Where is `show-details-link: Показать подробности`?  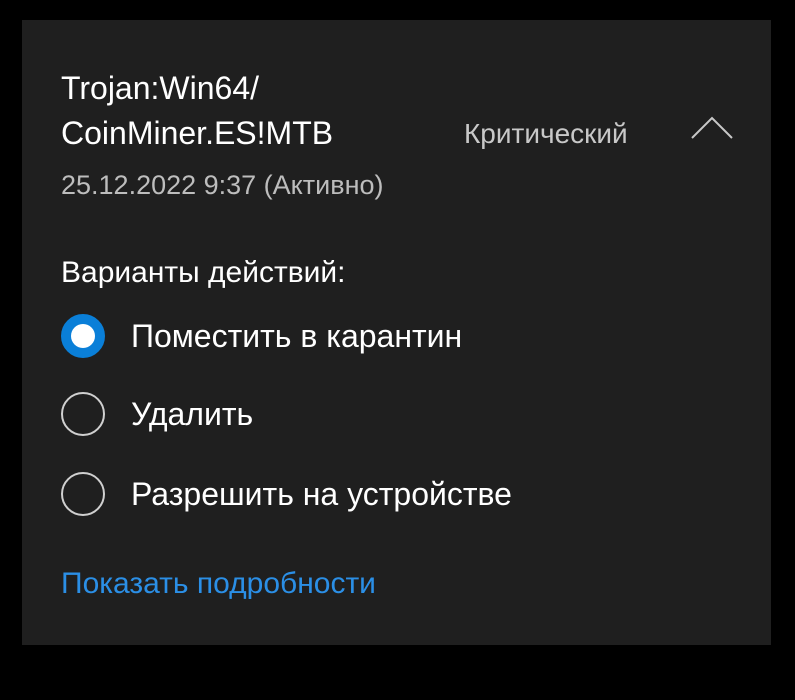 show-details-link: Показать подробности is located at coordinates (218, 584).